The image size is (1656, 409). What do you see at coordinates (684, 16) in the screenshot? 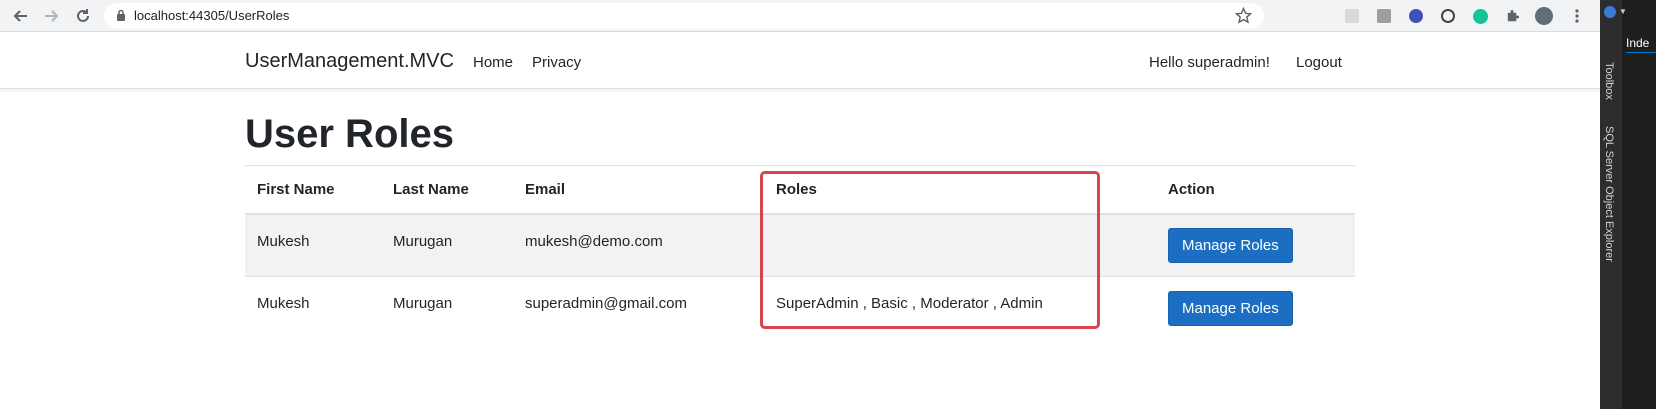
I see `address-bar: localhost:44305/UserRoles` at bounding box center [684, 16].